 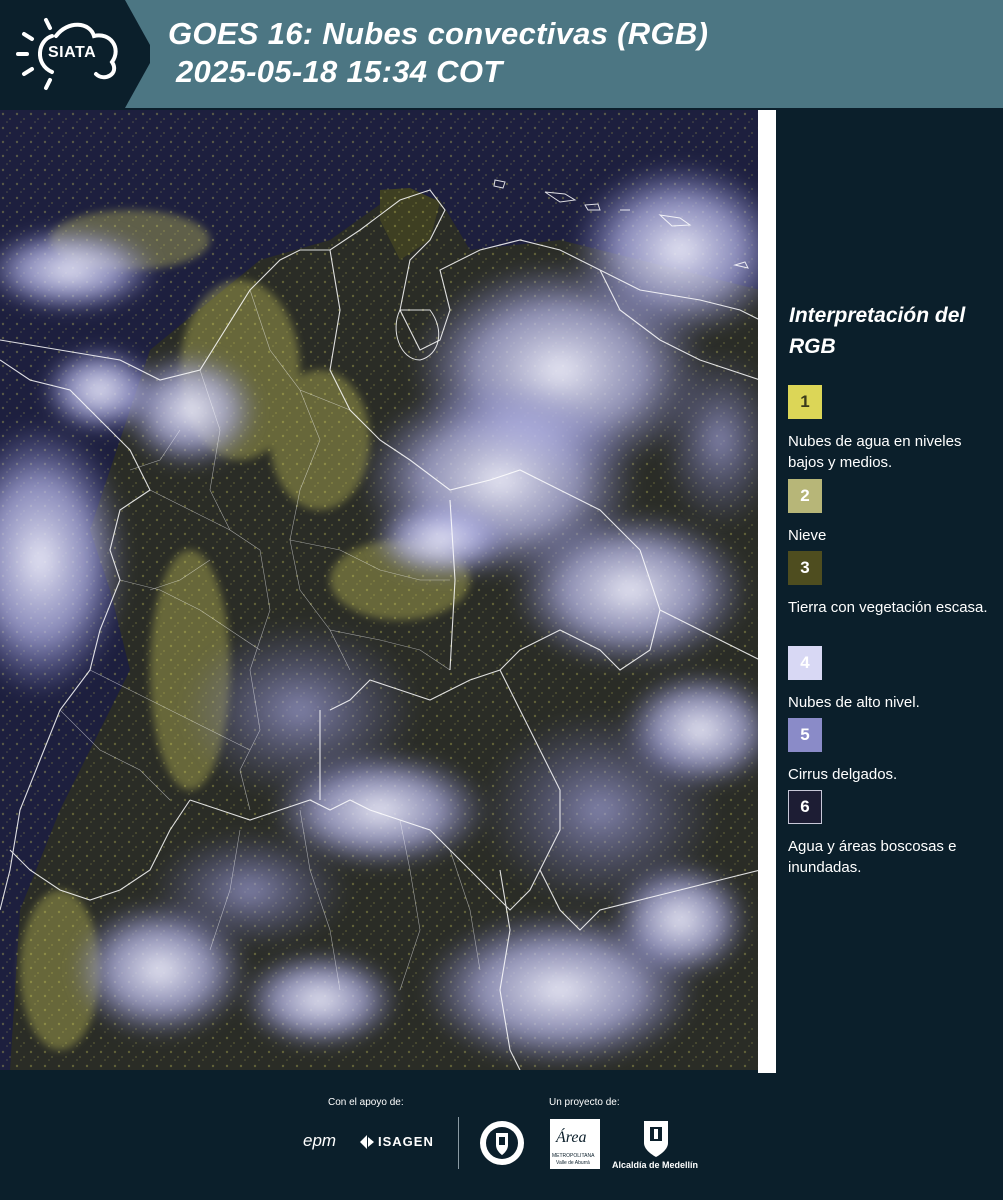 What do you see at coordinates (656, 1139) in the screenshot?
I see `alcaldia-shield-icon` at bounding box center [656, 1139].